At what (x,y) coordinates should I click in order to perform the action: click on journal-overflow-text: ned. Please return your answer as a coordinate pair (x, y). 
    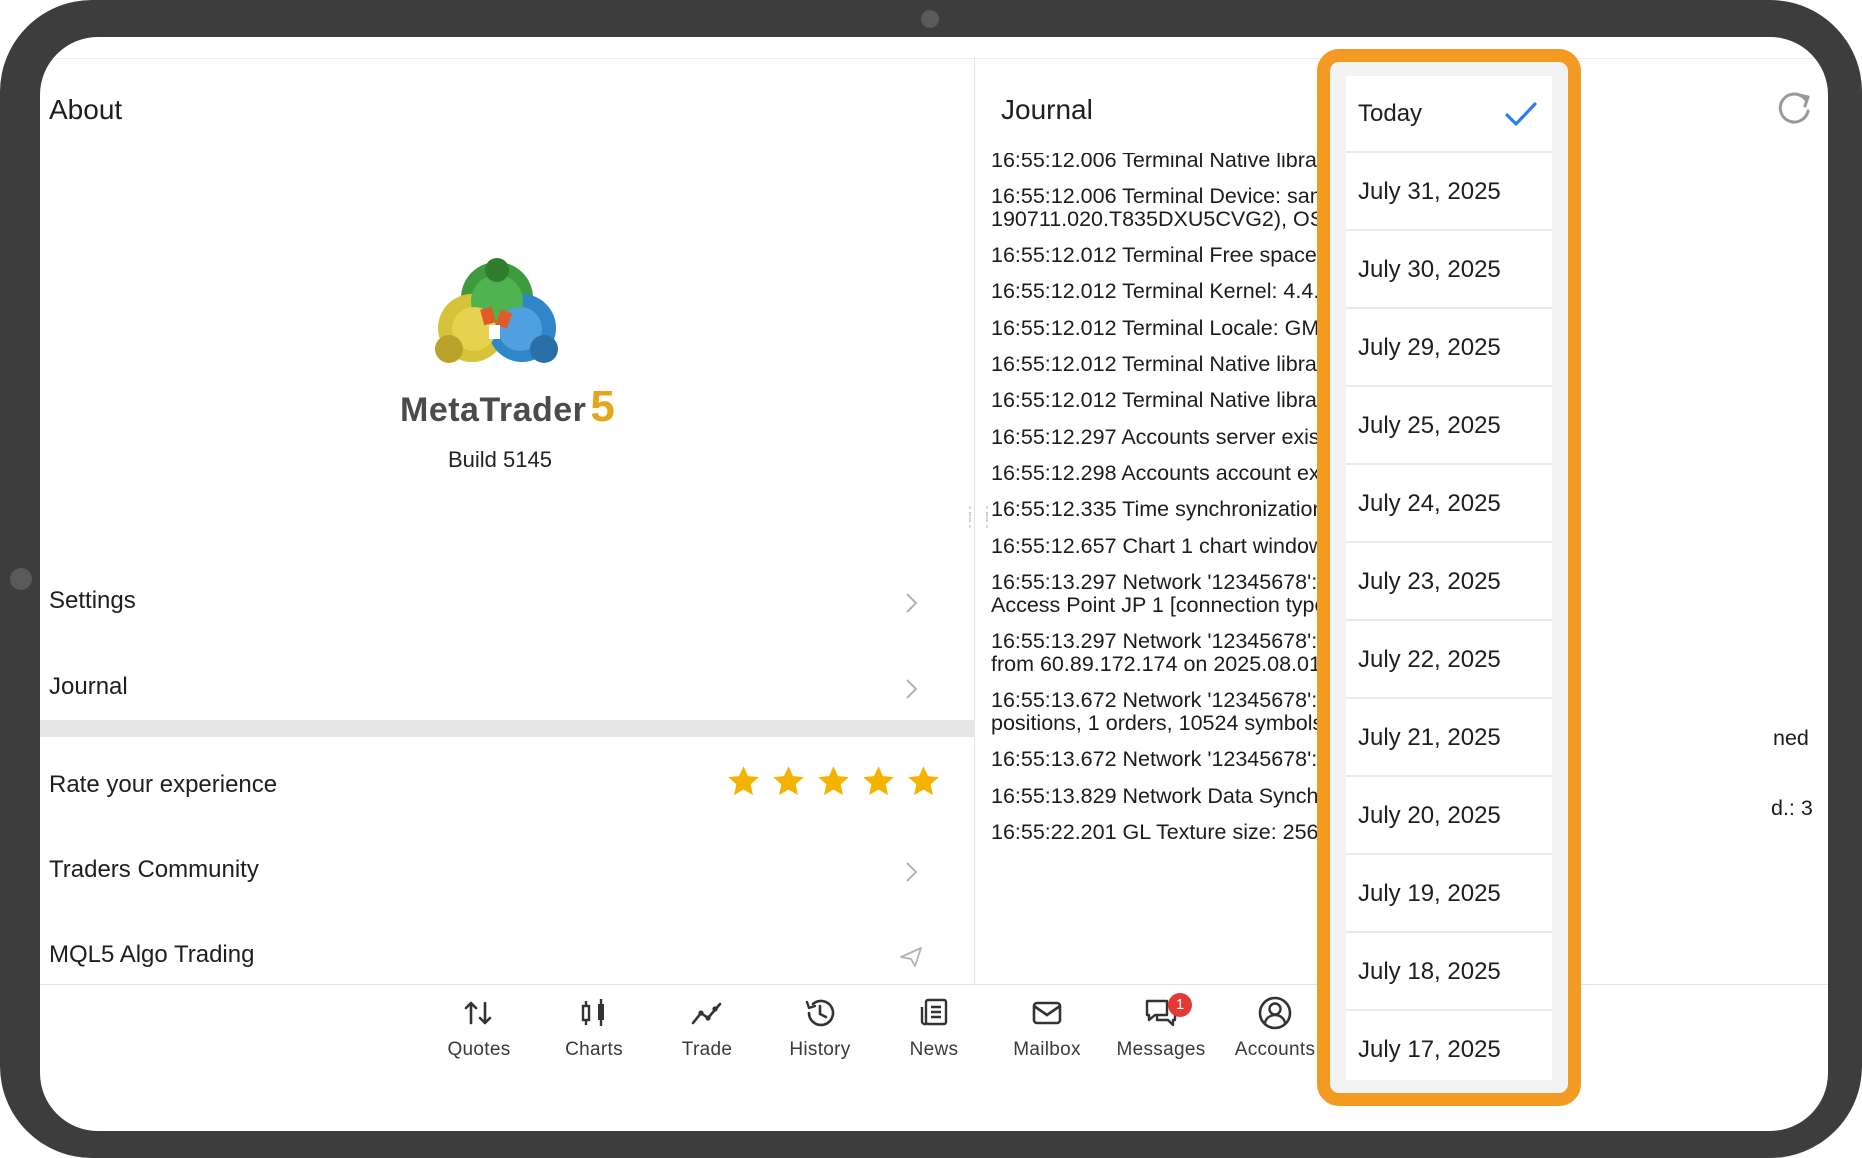
    Looking at the image, I should click on (1791, 738).